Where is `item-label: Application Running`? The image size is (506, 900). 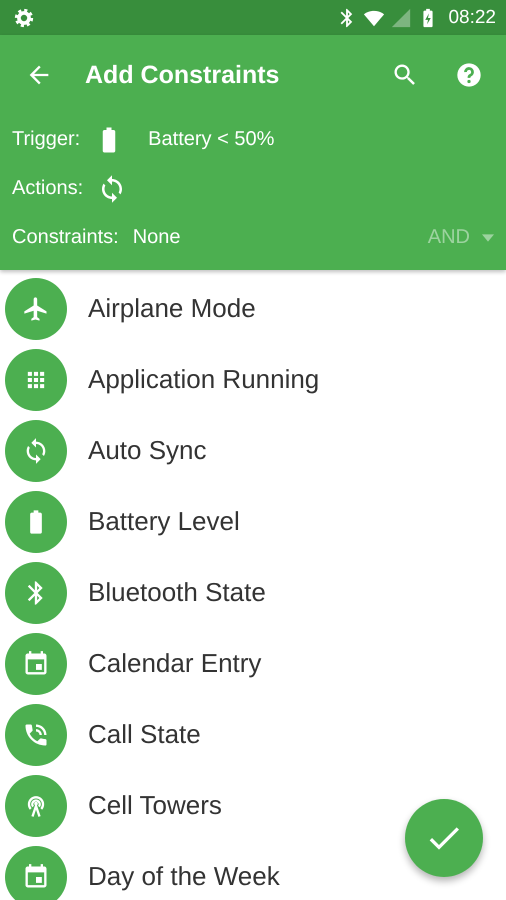
item-label: Application Running is located at coordinates (204, 379).